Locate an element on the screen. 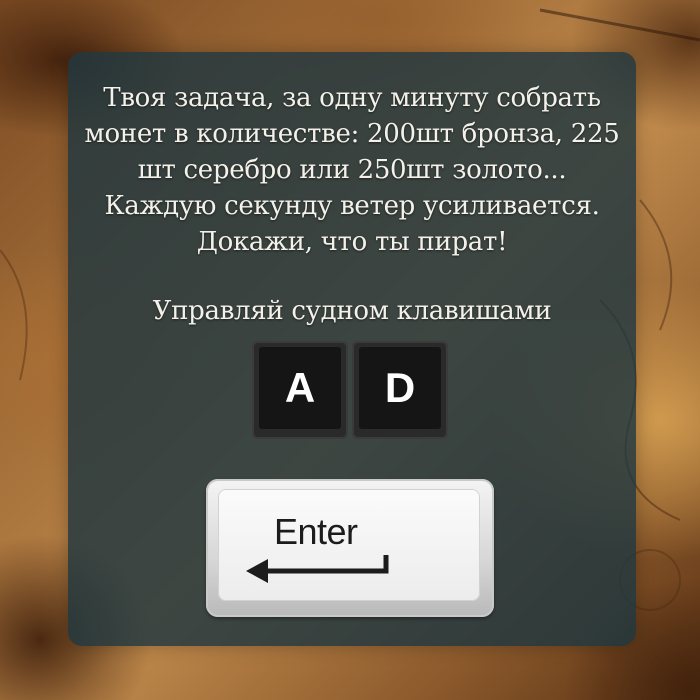 This screenshot has height=700, width=700. enter-key-face: Enter is located at coordinates (349, 545).